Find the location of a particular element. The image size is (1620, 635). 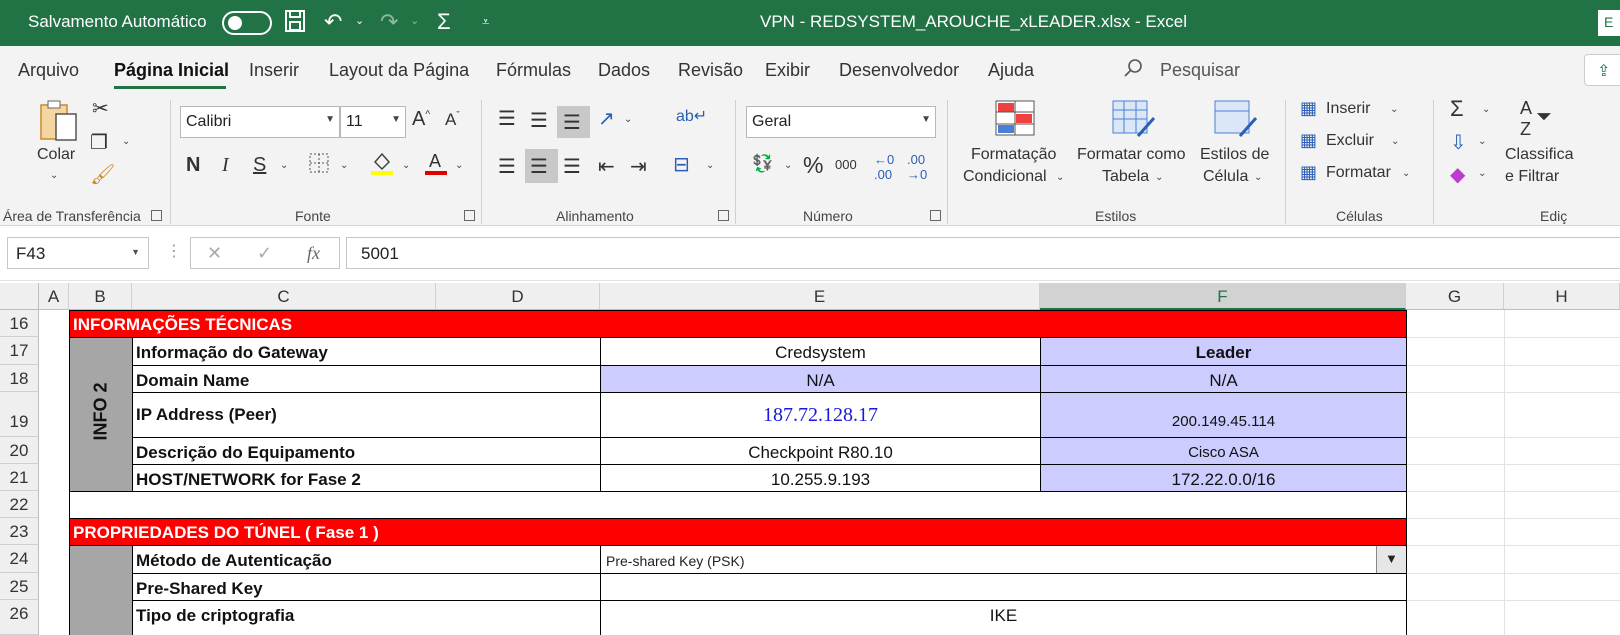

row-header-21: 21 is located at coordinates (19, 477).